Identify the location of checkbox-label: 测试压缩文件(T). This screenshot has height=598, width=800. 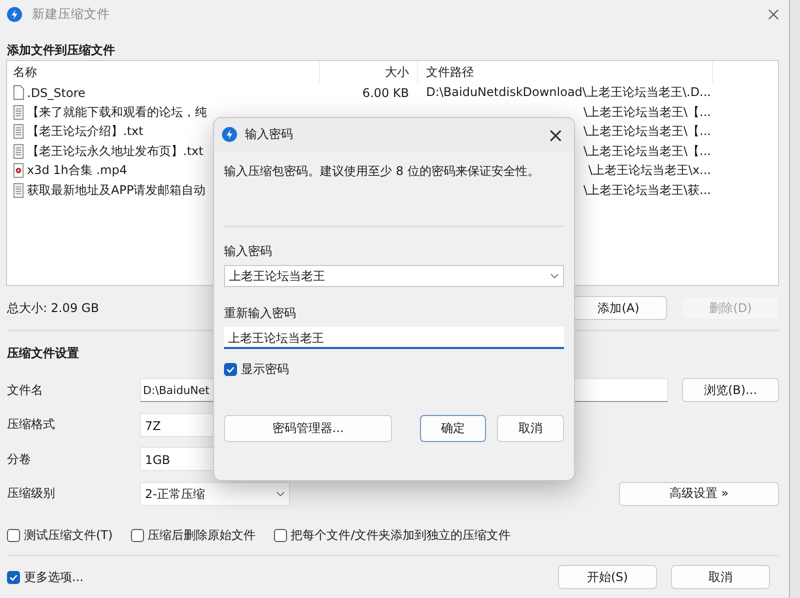
(68, 535).